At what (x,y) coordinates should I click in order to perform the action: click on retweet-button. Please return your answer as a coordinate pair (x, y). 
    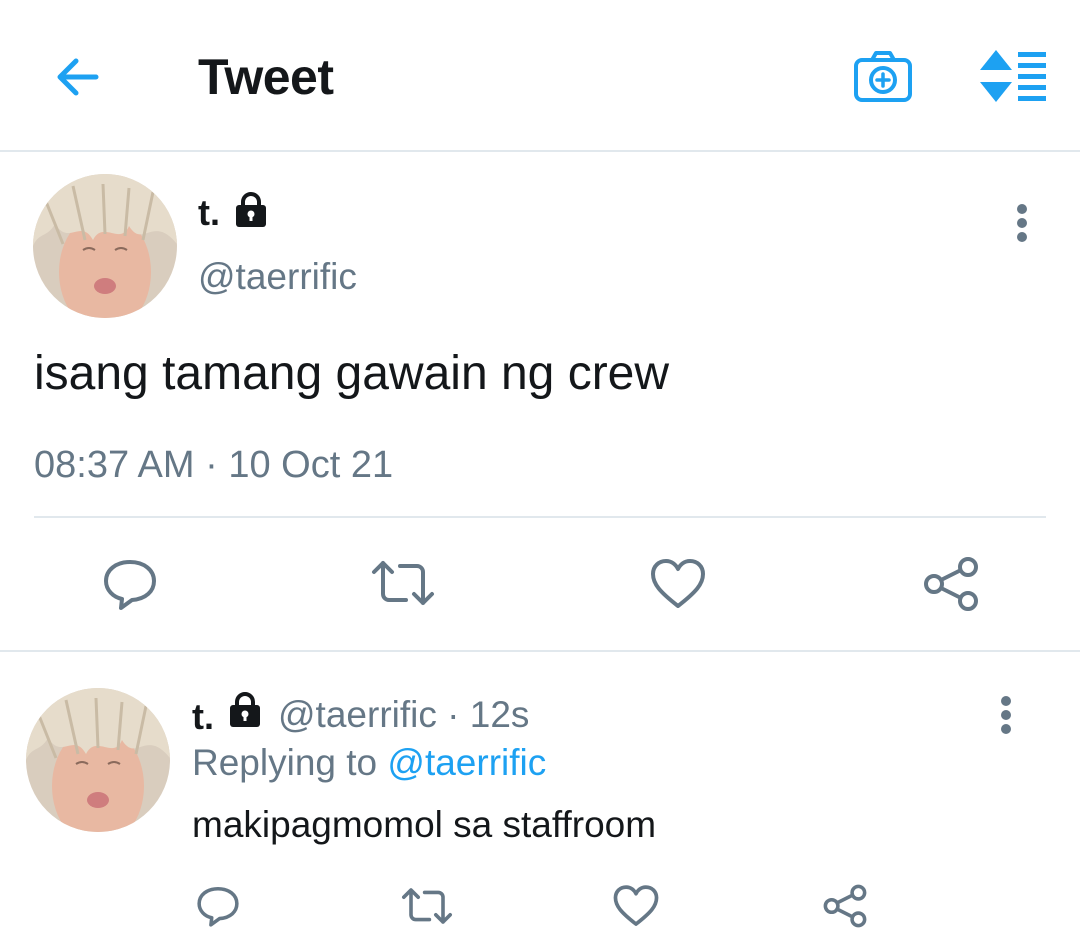
    Looking at the image, I should click on (403, 583).